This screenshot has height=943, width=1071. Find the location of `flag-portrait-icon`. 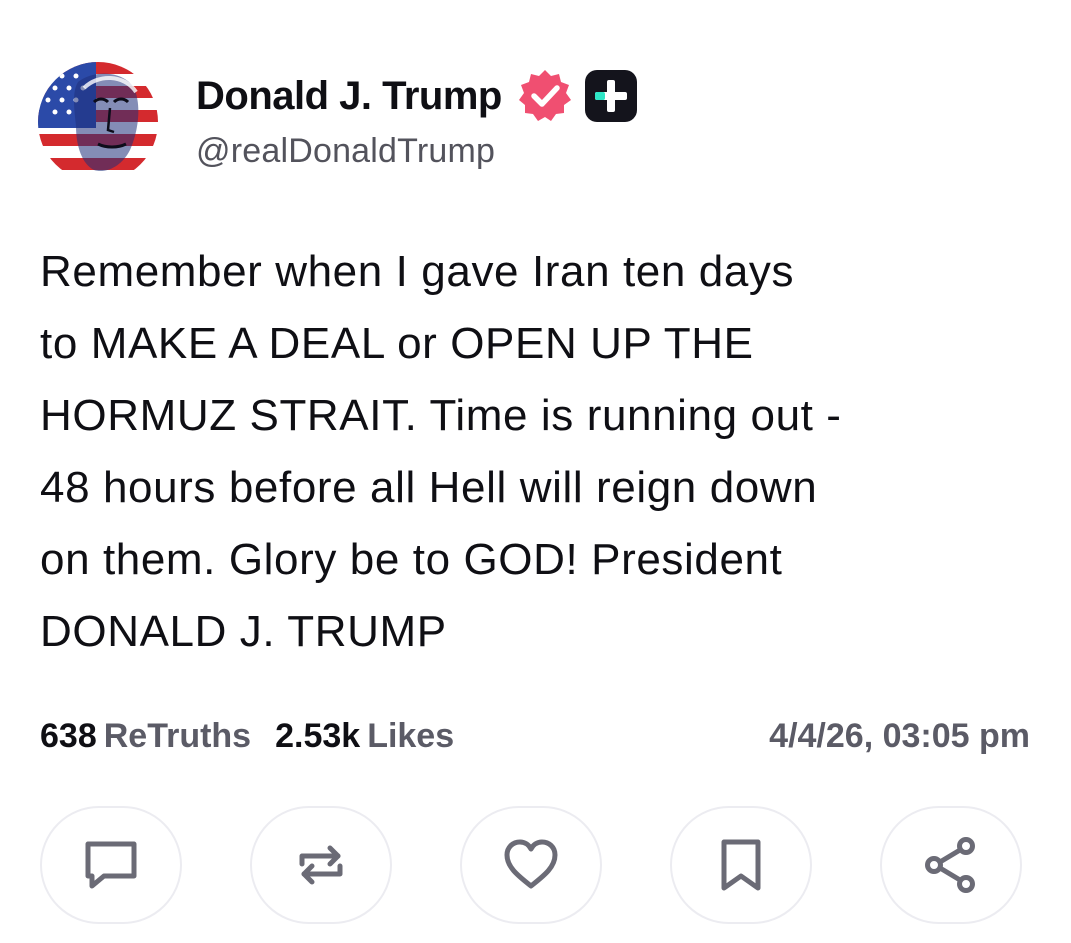

flag-portrait-icon is located at coordinates (98, 122).